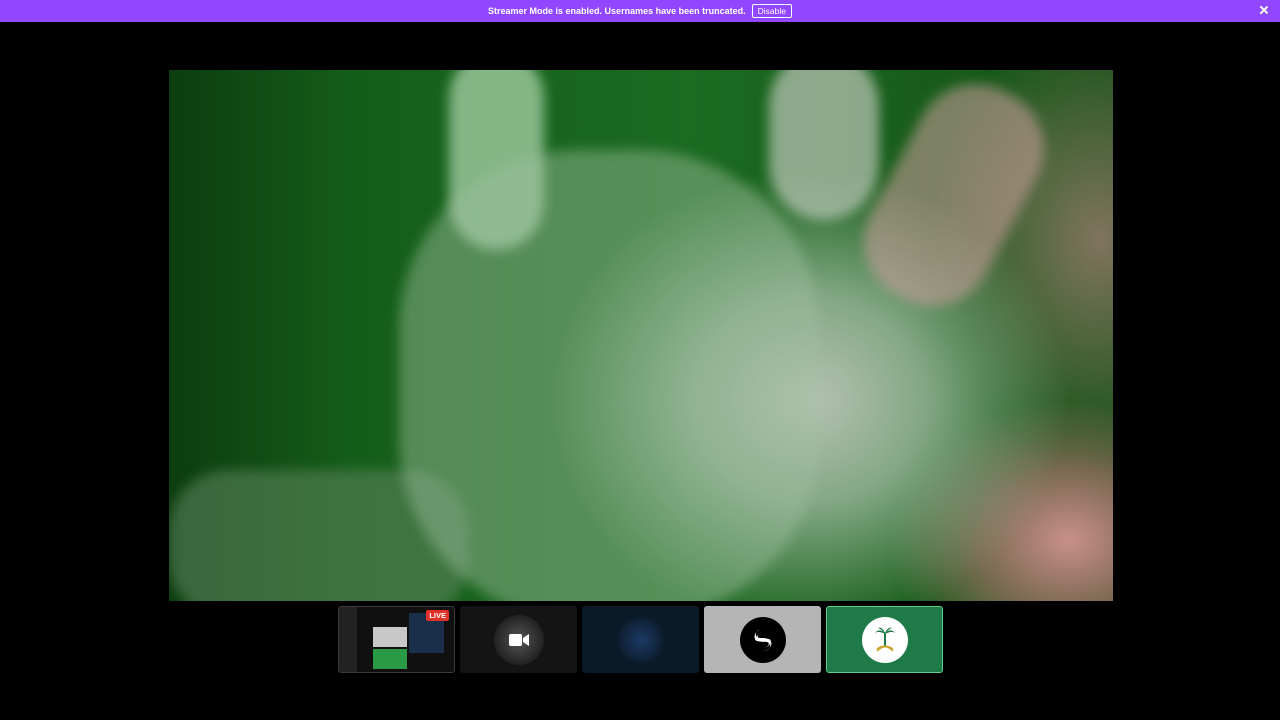  What do you see at coordinates (824, 145) in the screenshot?
I see `video-content` at bounding box center [824, 145].